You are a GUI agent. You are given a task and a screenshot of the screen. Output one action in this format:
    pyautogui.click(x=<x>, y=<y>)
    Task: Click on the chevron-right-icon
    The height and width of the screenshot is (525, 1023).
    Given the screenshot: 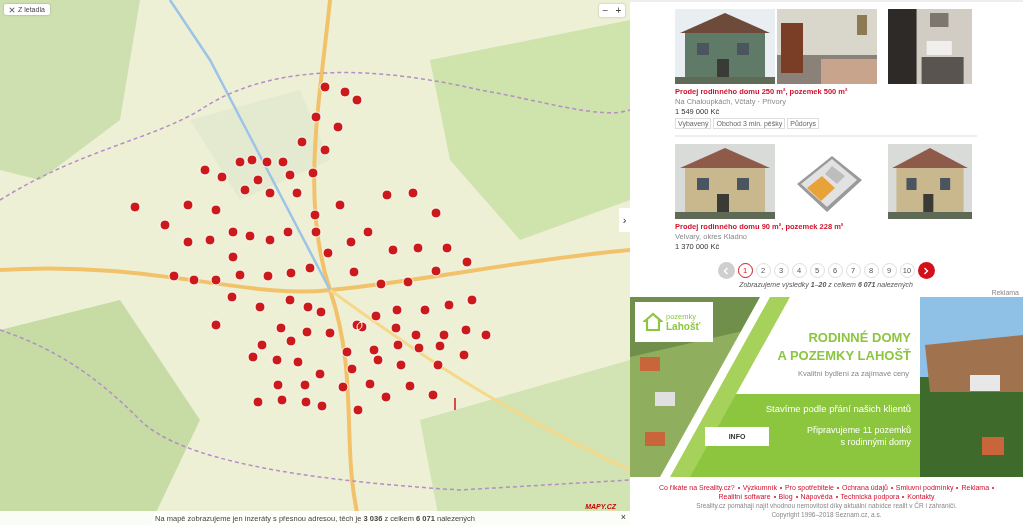 What is the action you would take?
    pyautogui.click(x=926, y=270)
    